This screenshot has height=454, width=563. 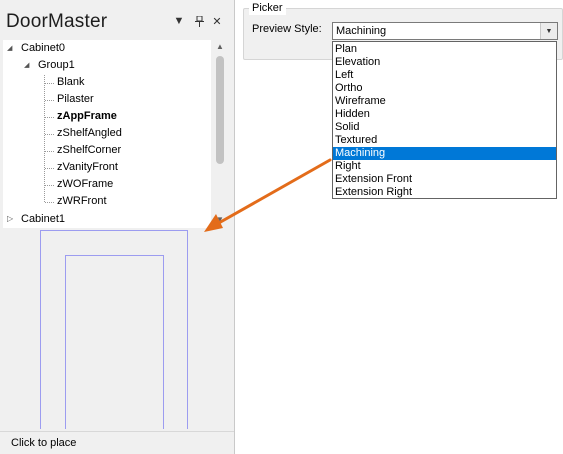 I want to click on tree-leaf-label: zShelfCorner, so click(x=89, y=150).